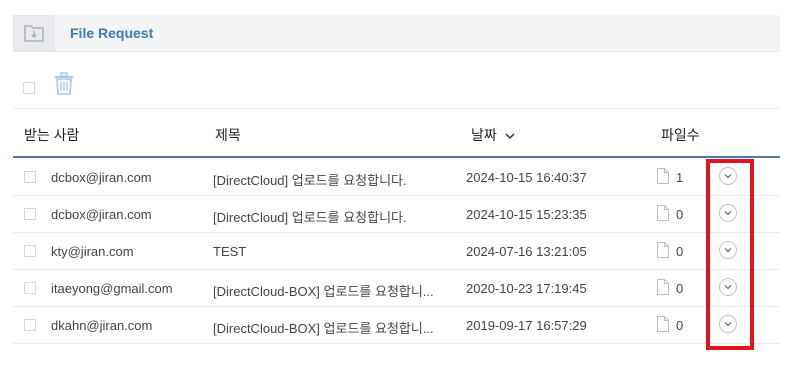 This screenshot has height=380, width=795. I want to click on date-cell: 2024-10-15 16:40:37, so click(526, 177).